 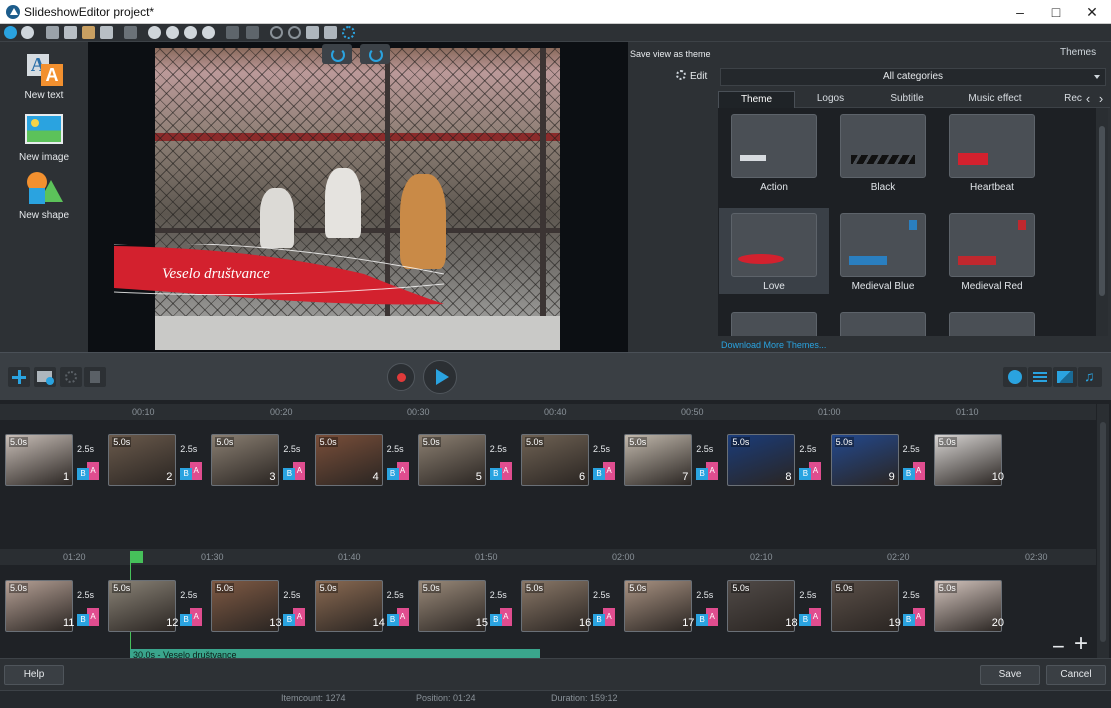 I want to click on copy-icon, so click(x=70, y=32).